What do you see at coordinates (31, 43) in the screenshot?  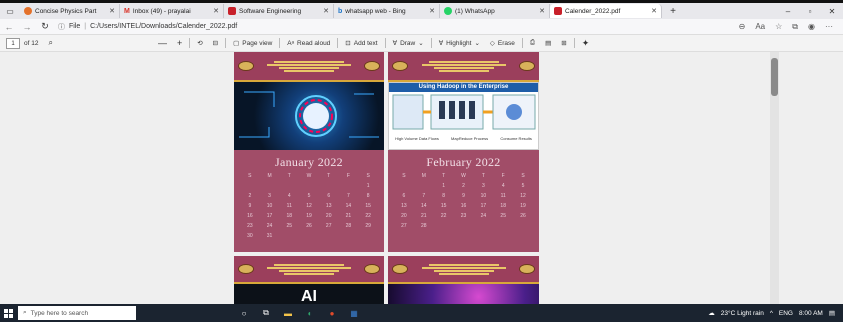 I see `page-count: of 12` at bounding box center [31, 43].